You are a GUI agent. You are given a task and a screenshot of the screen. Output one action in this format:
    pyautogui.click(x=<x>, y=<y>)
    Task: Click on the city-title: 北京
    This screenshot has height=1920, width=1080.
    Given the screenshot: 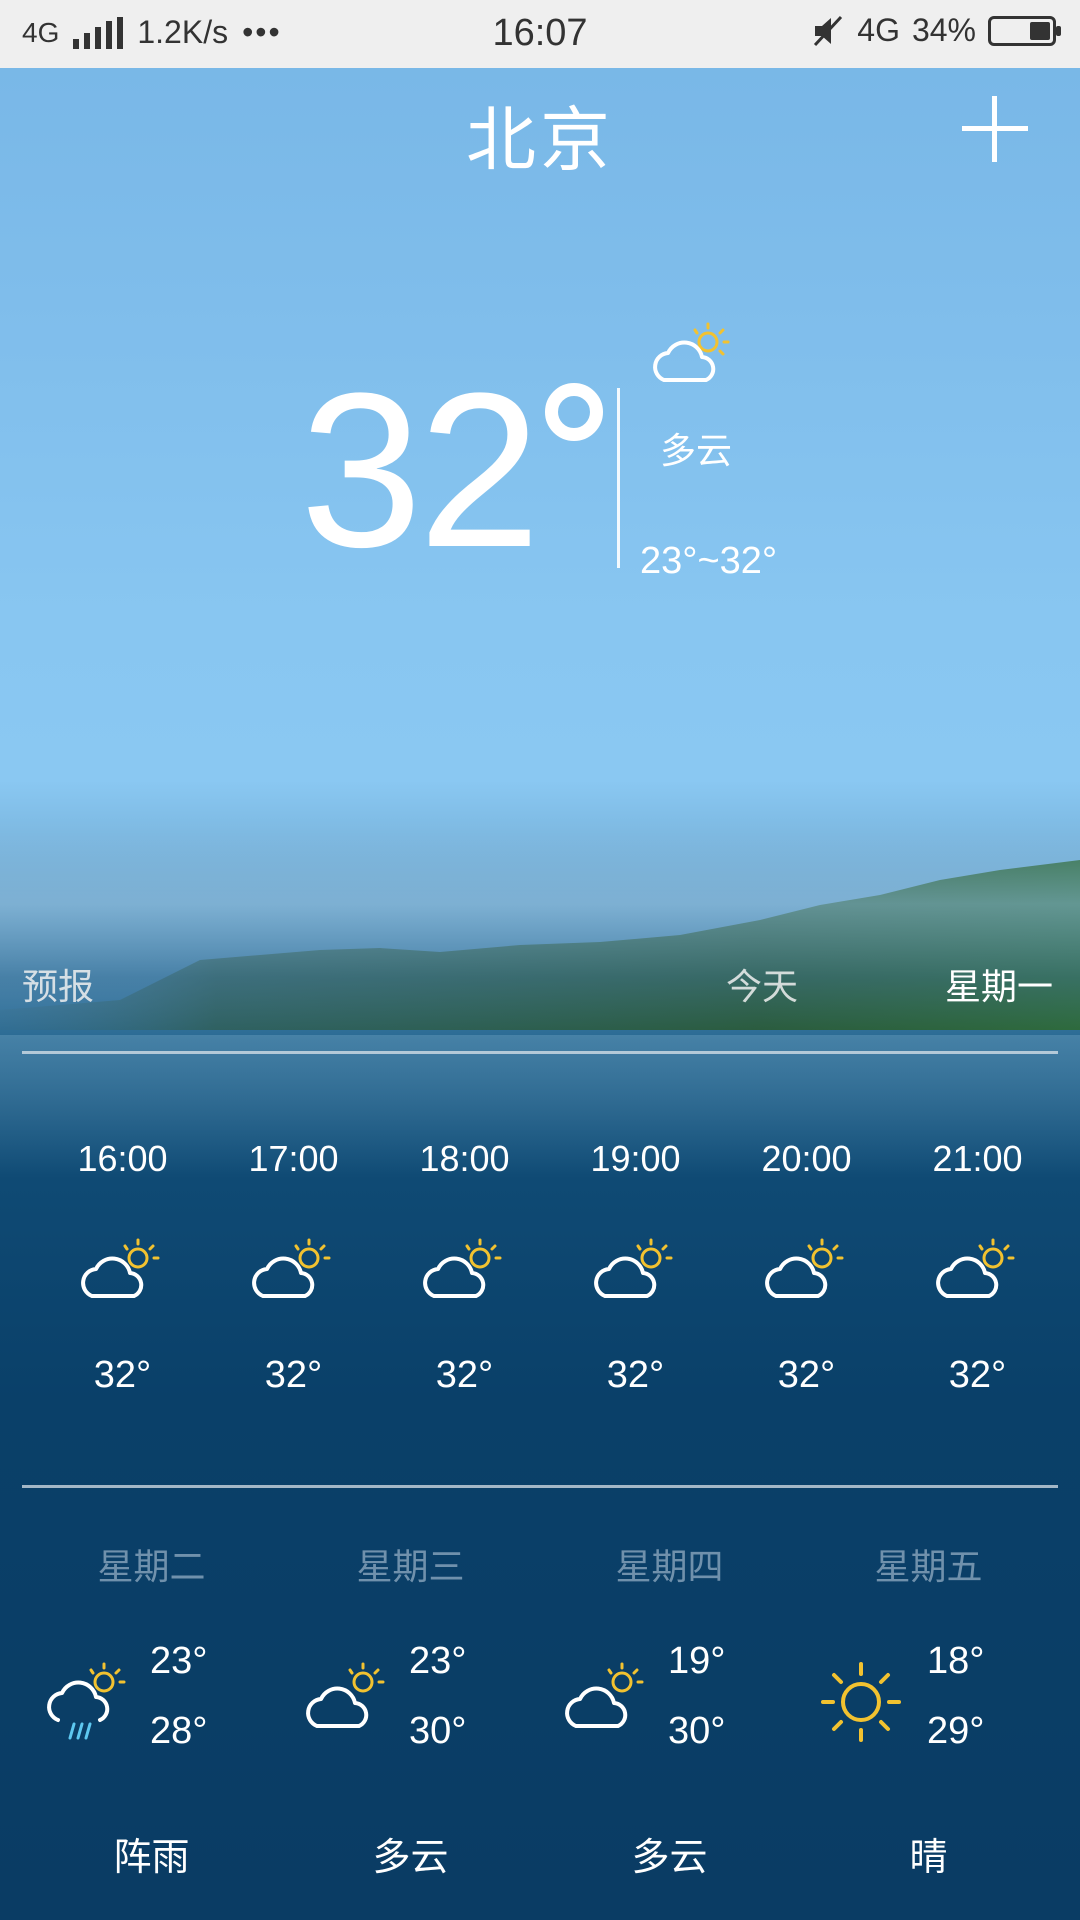 What is the action you would take?
    pyautogui.click(x=540, y=134)
    